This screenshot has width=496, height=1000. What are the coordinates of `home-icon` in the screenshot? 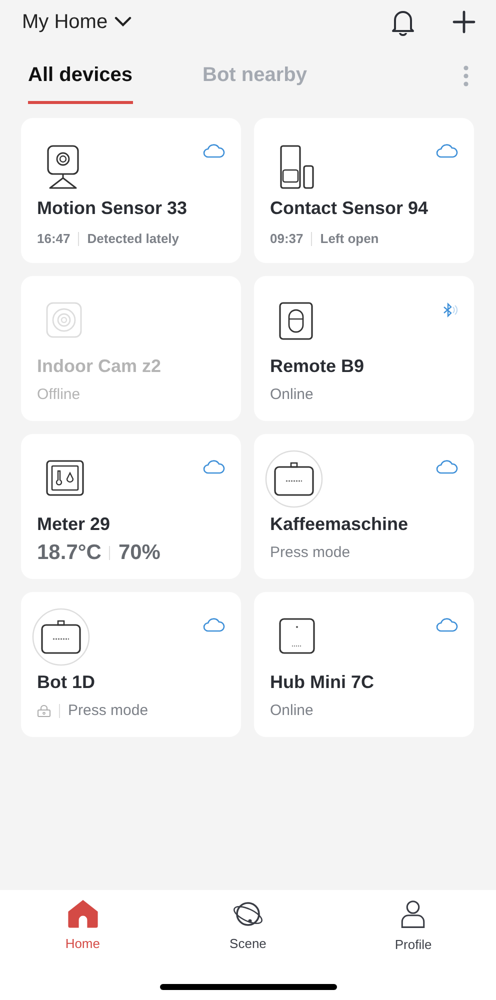 It's located at (83, 914).